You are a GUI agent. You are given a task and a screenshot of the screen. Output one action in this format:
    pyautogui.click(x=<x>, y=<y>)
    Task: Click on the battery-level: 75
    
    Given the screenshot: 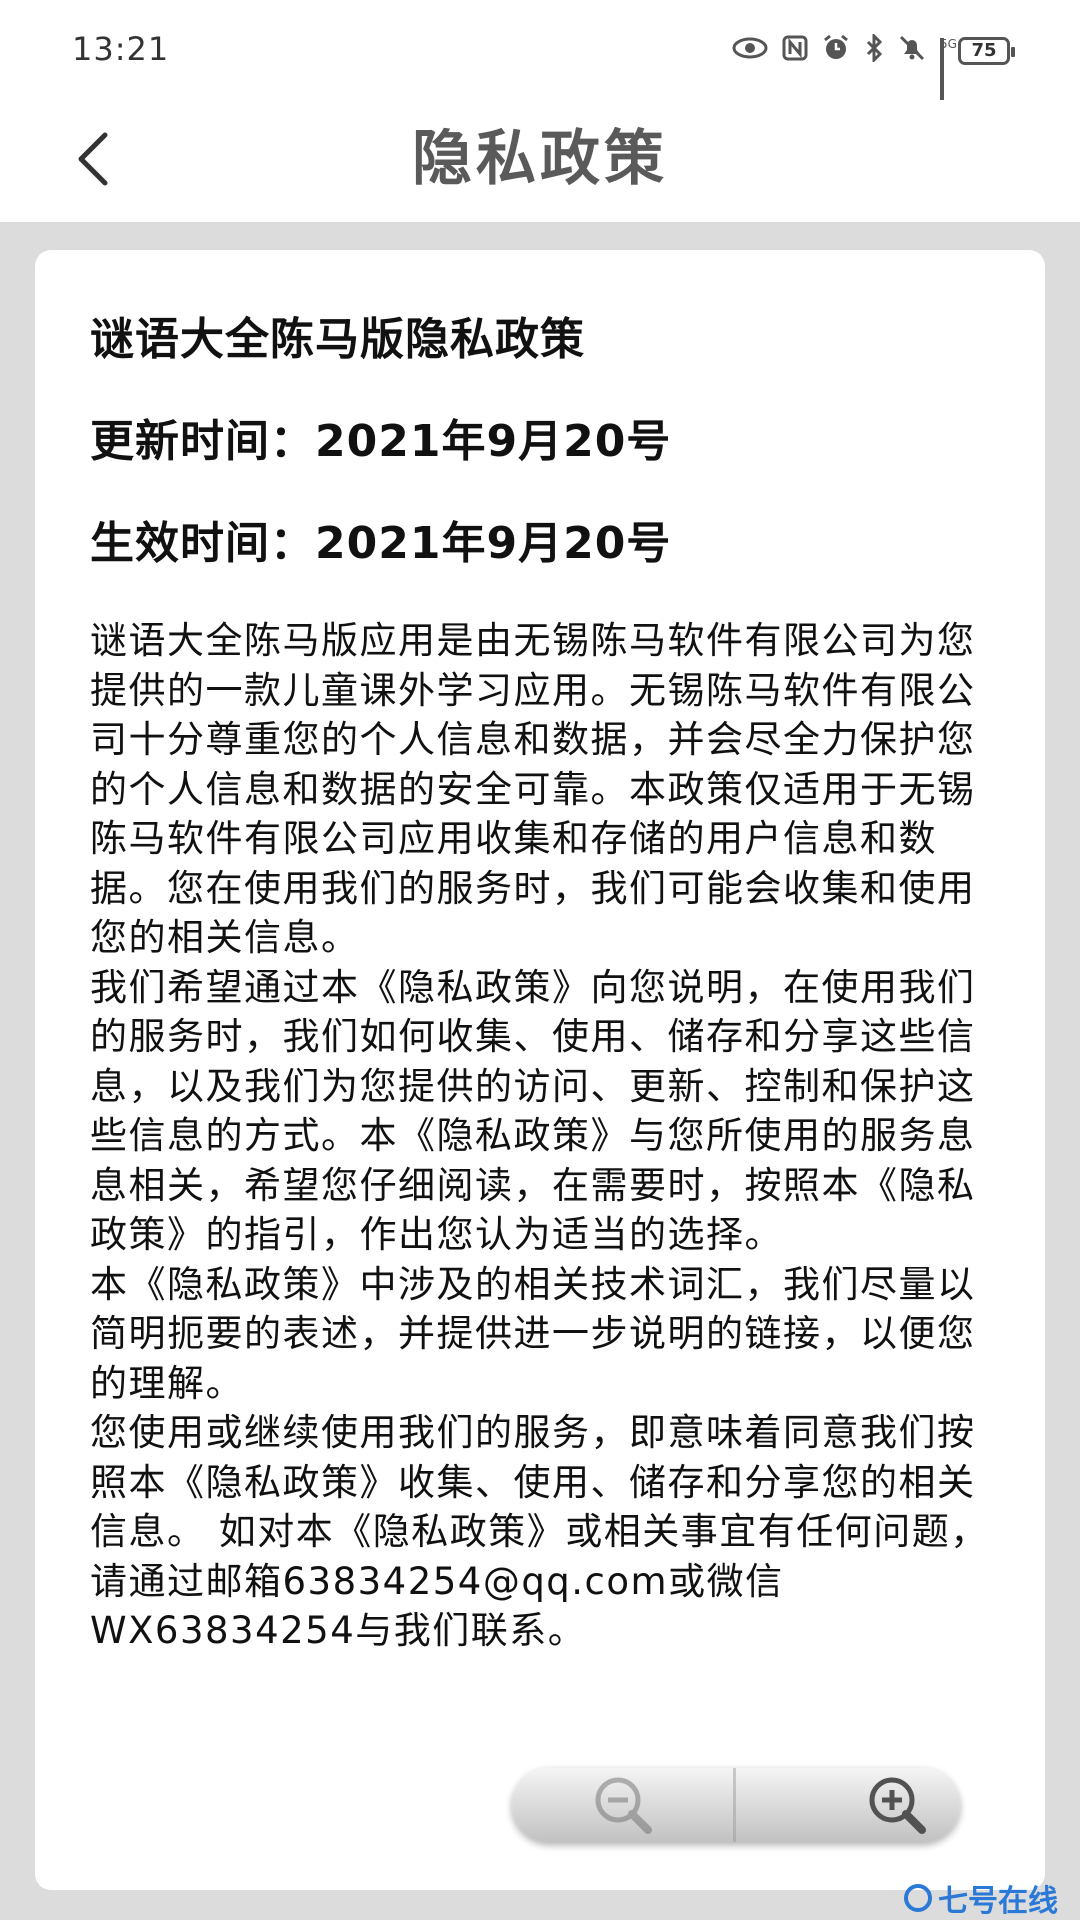 What is the action you would take?
    pyautogui.click(x=984, y=50)
    